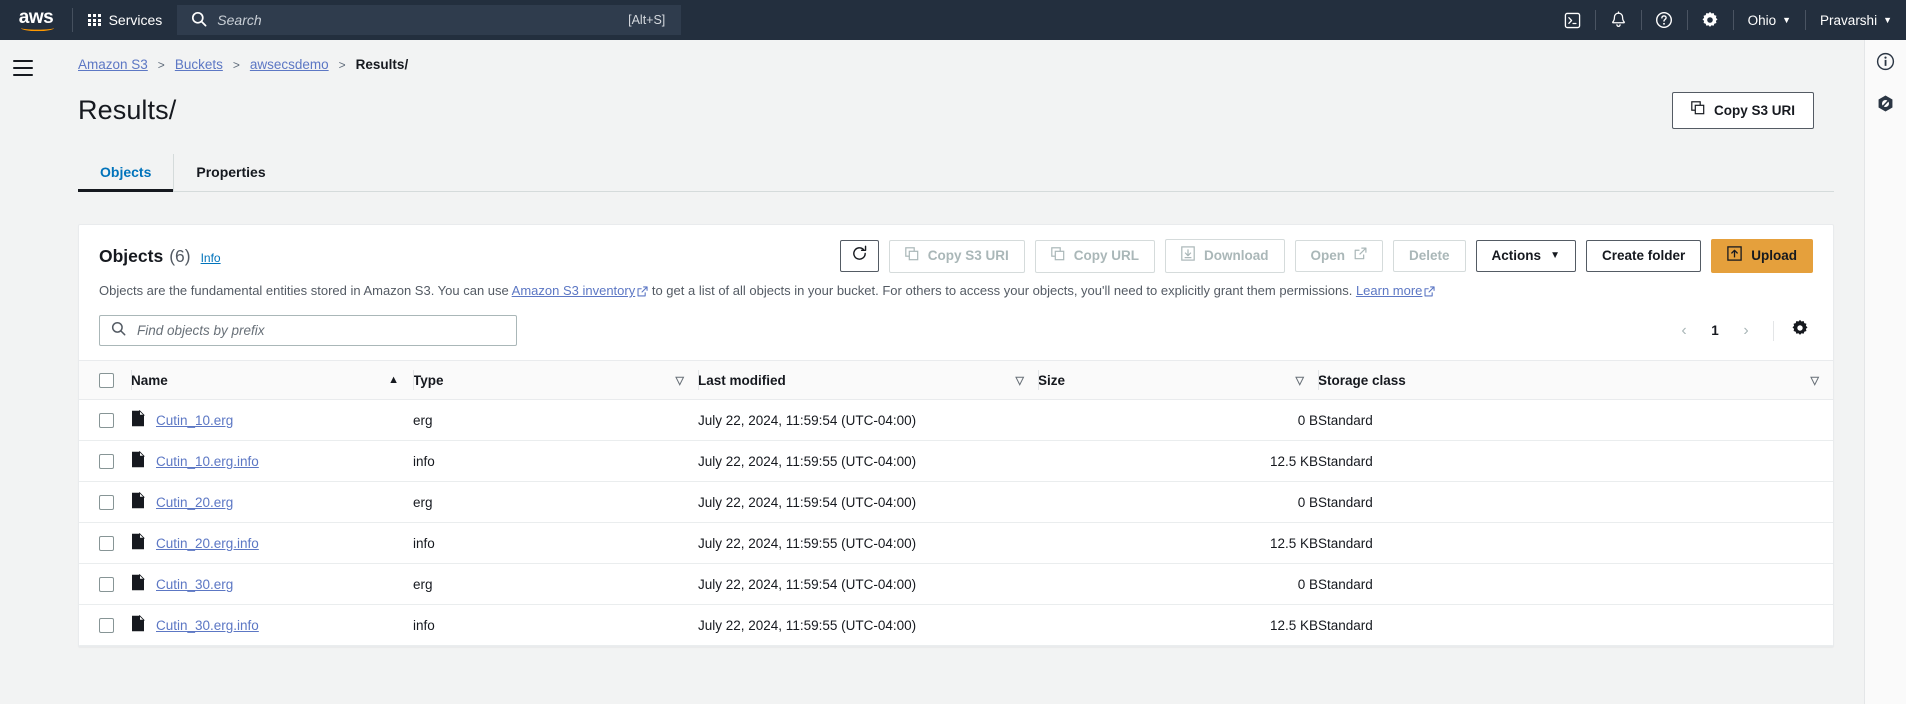 The height and width of the screenshot is (704, 1906). Describe the element at coordinates (199, 64) in the screenshot. I see `breadcrumb-item-buckets: Buckets` at that location.